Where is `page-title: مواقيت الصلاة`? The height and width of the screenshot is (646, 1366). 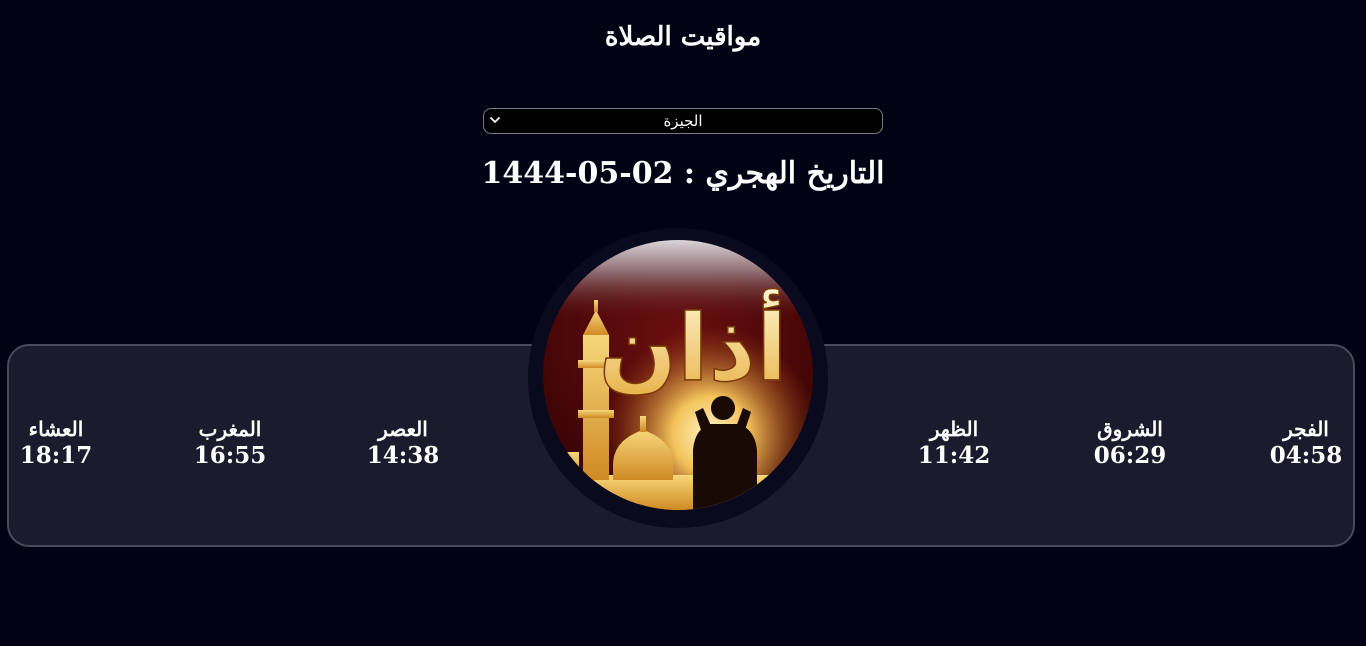 page-title: مواقيت الصلاة is located at coordinates (683, 37).